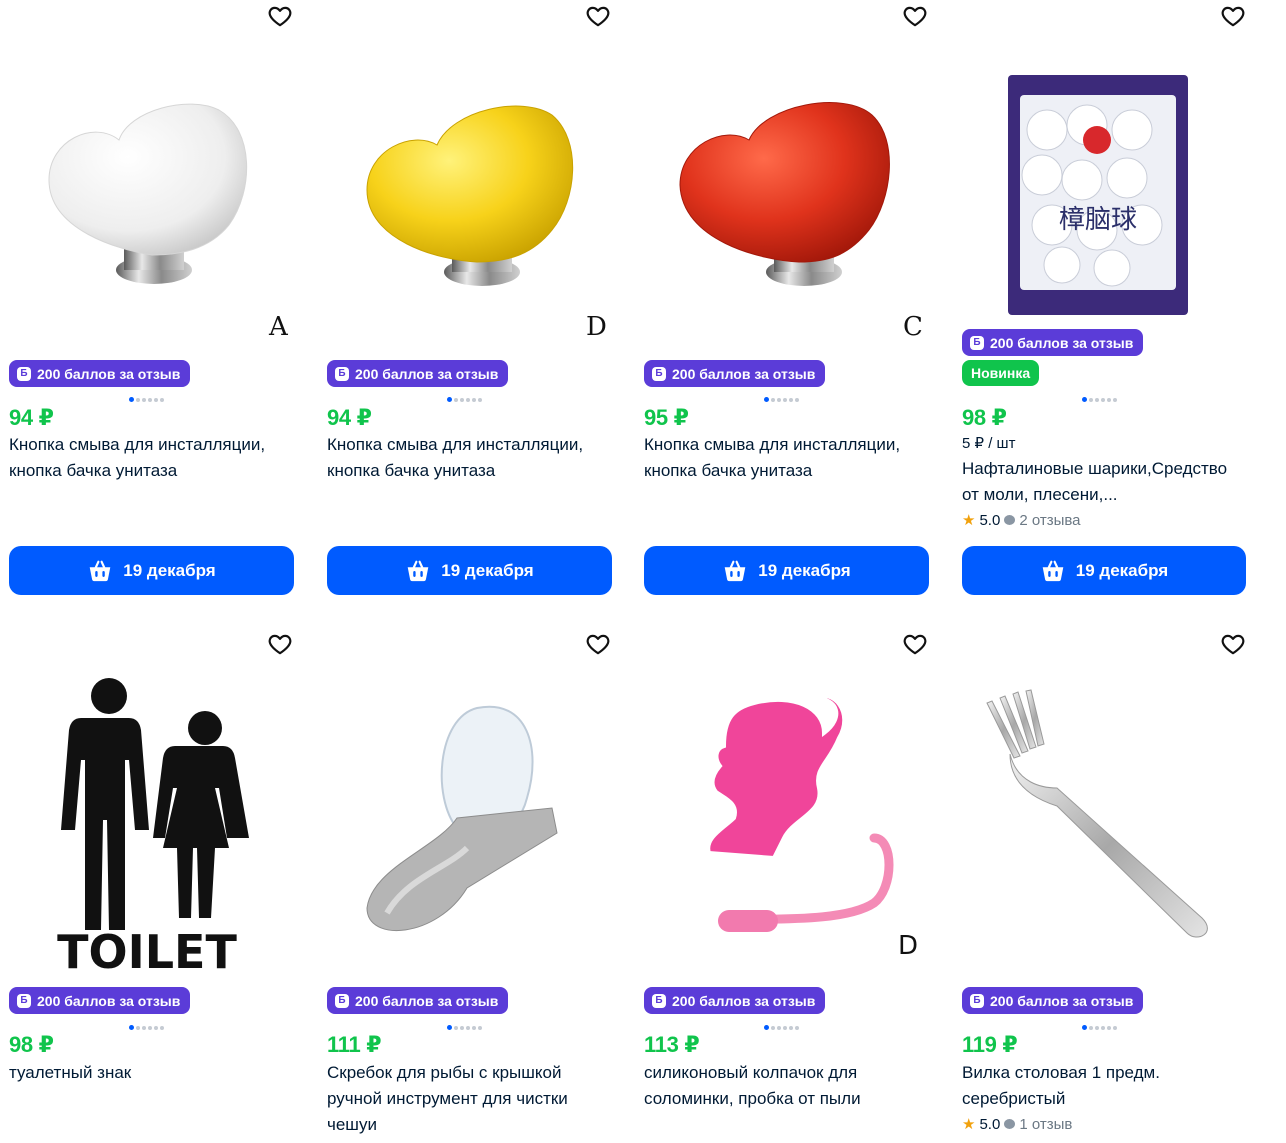  What do you see at coordinates (152, 1073) in the screenshot?
I see `product-title: туалетный знак` at bounding box center [152, 1073].